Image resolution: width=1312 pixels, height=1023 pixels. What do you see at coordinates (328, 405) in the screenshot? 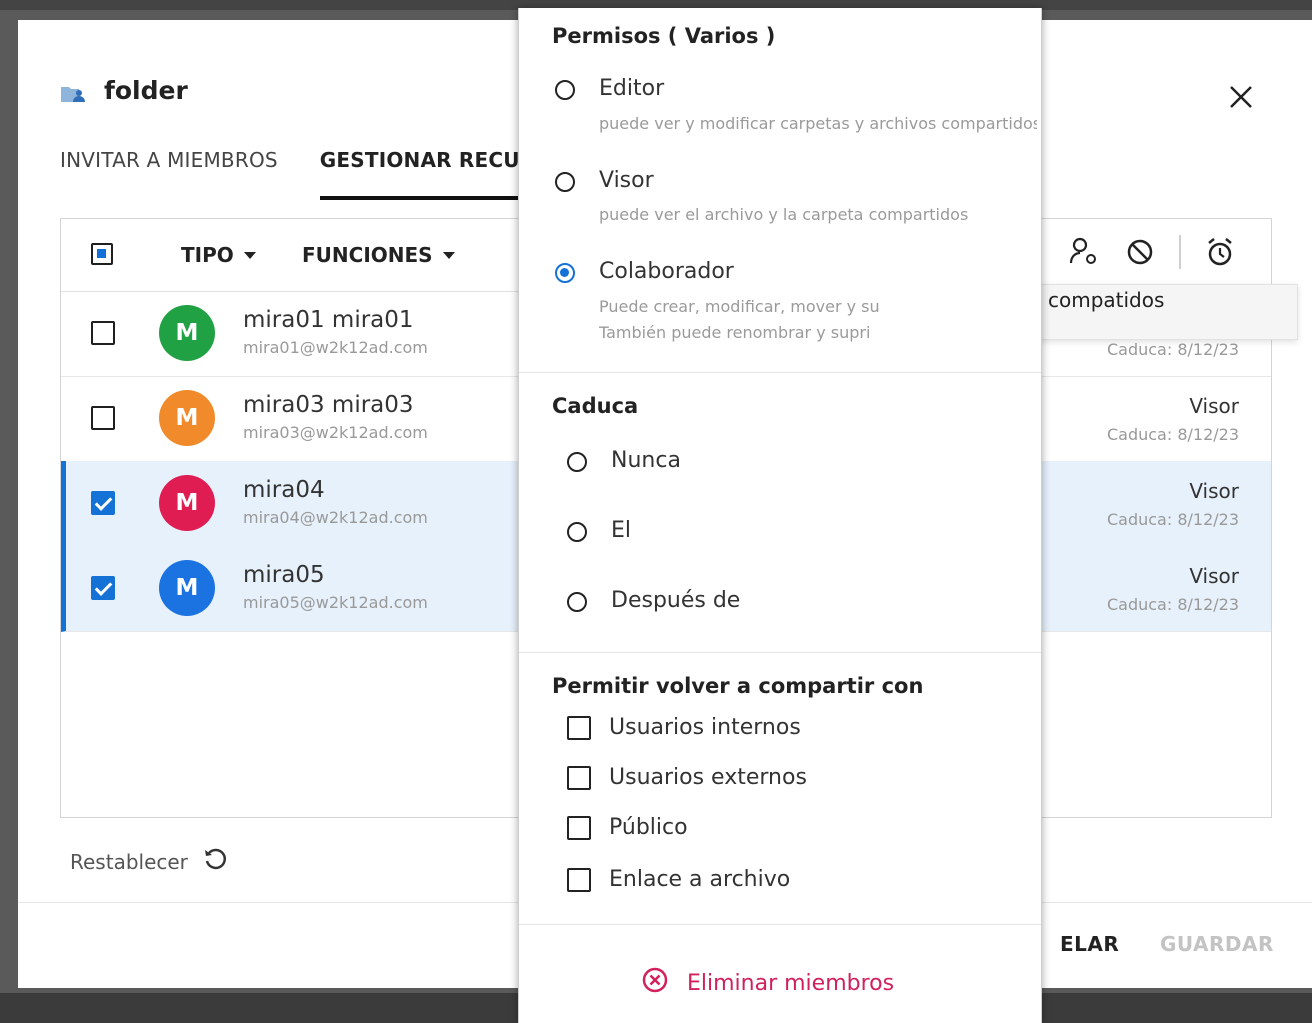
I see `member-name: mira03 mira03` at bounding box center [328, 405].